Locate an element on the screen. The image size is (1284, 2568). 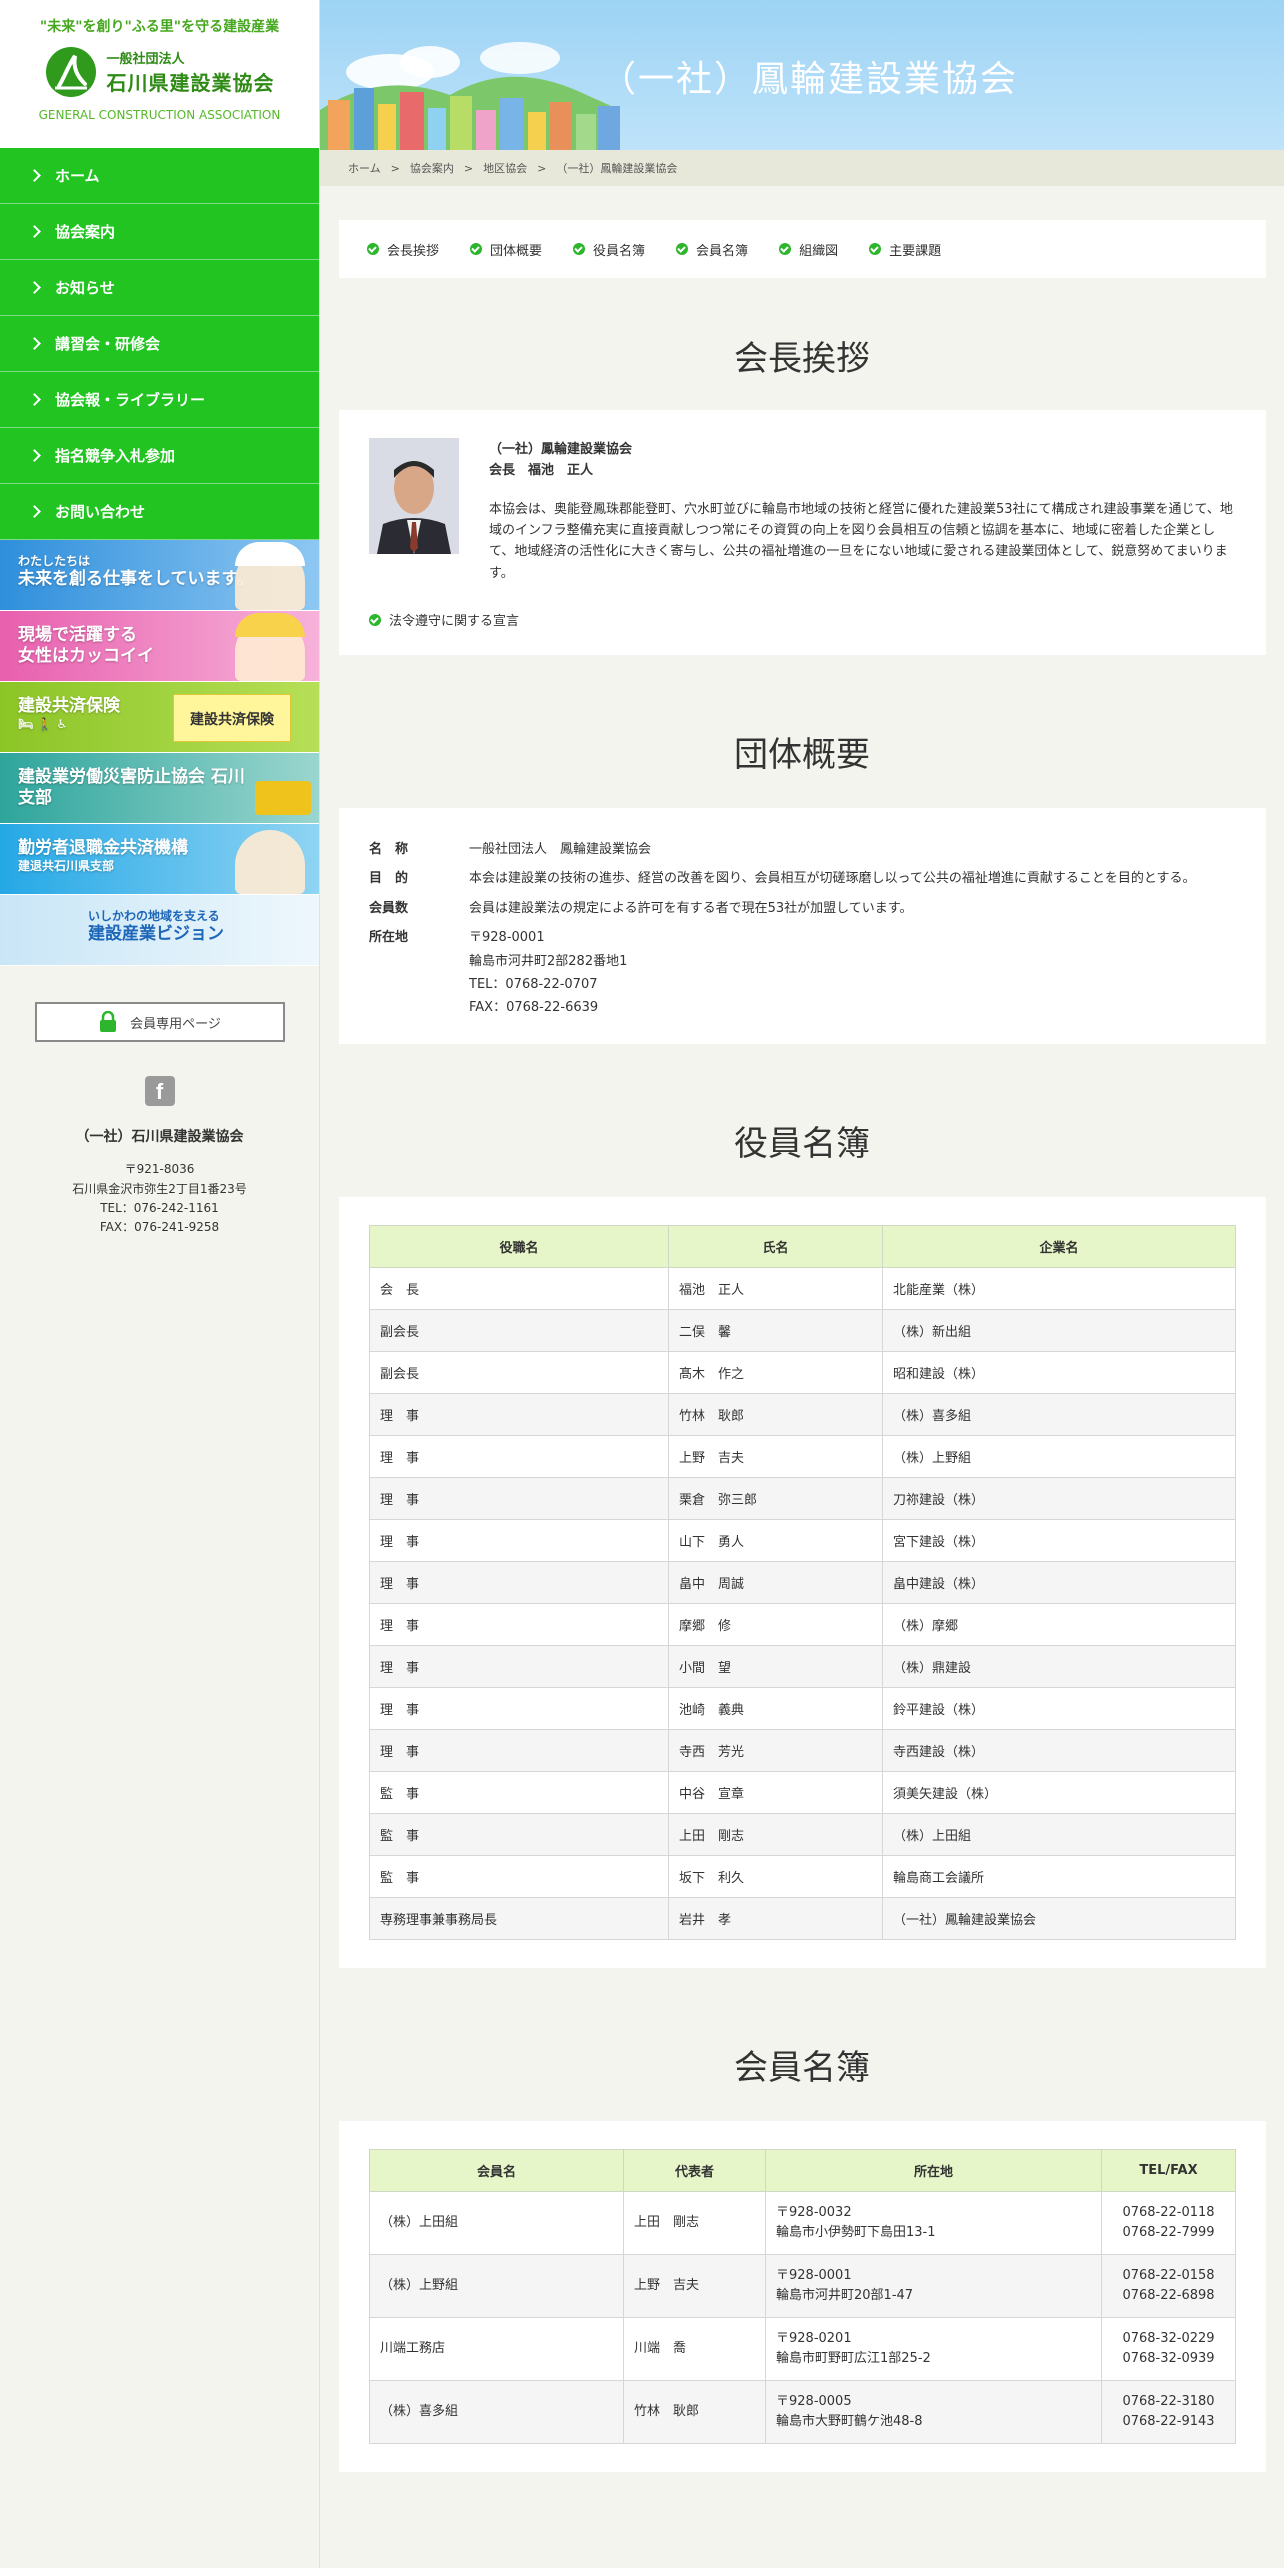
overview-key: 名 称 is located at coordinates (389, 849).